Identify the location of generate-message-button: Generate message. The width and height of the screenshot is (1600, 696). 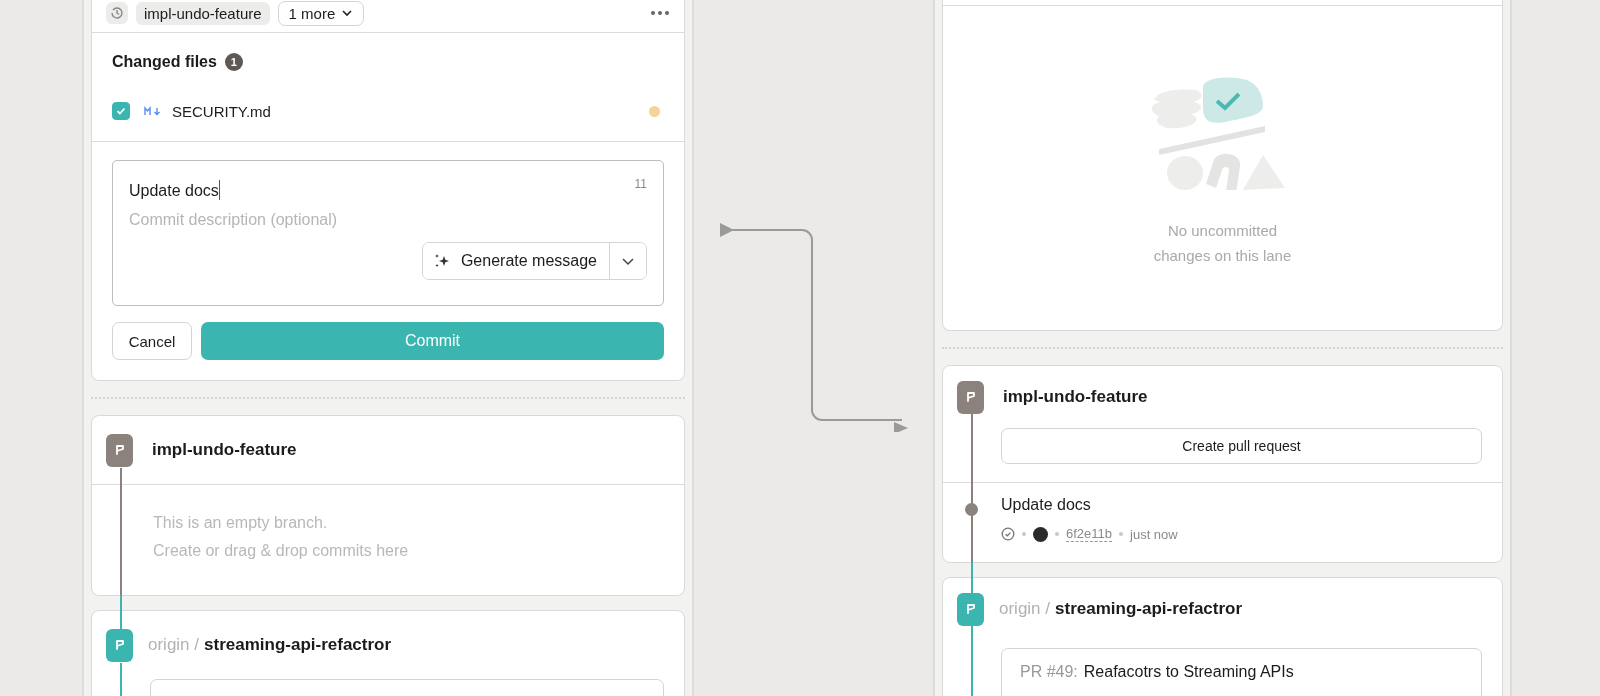
(516, 261).